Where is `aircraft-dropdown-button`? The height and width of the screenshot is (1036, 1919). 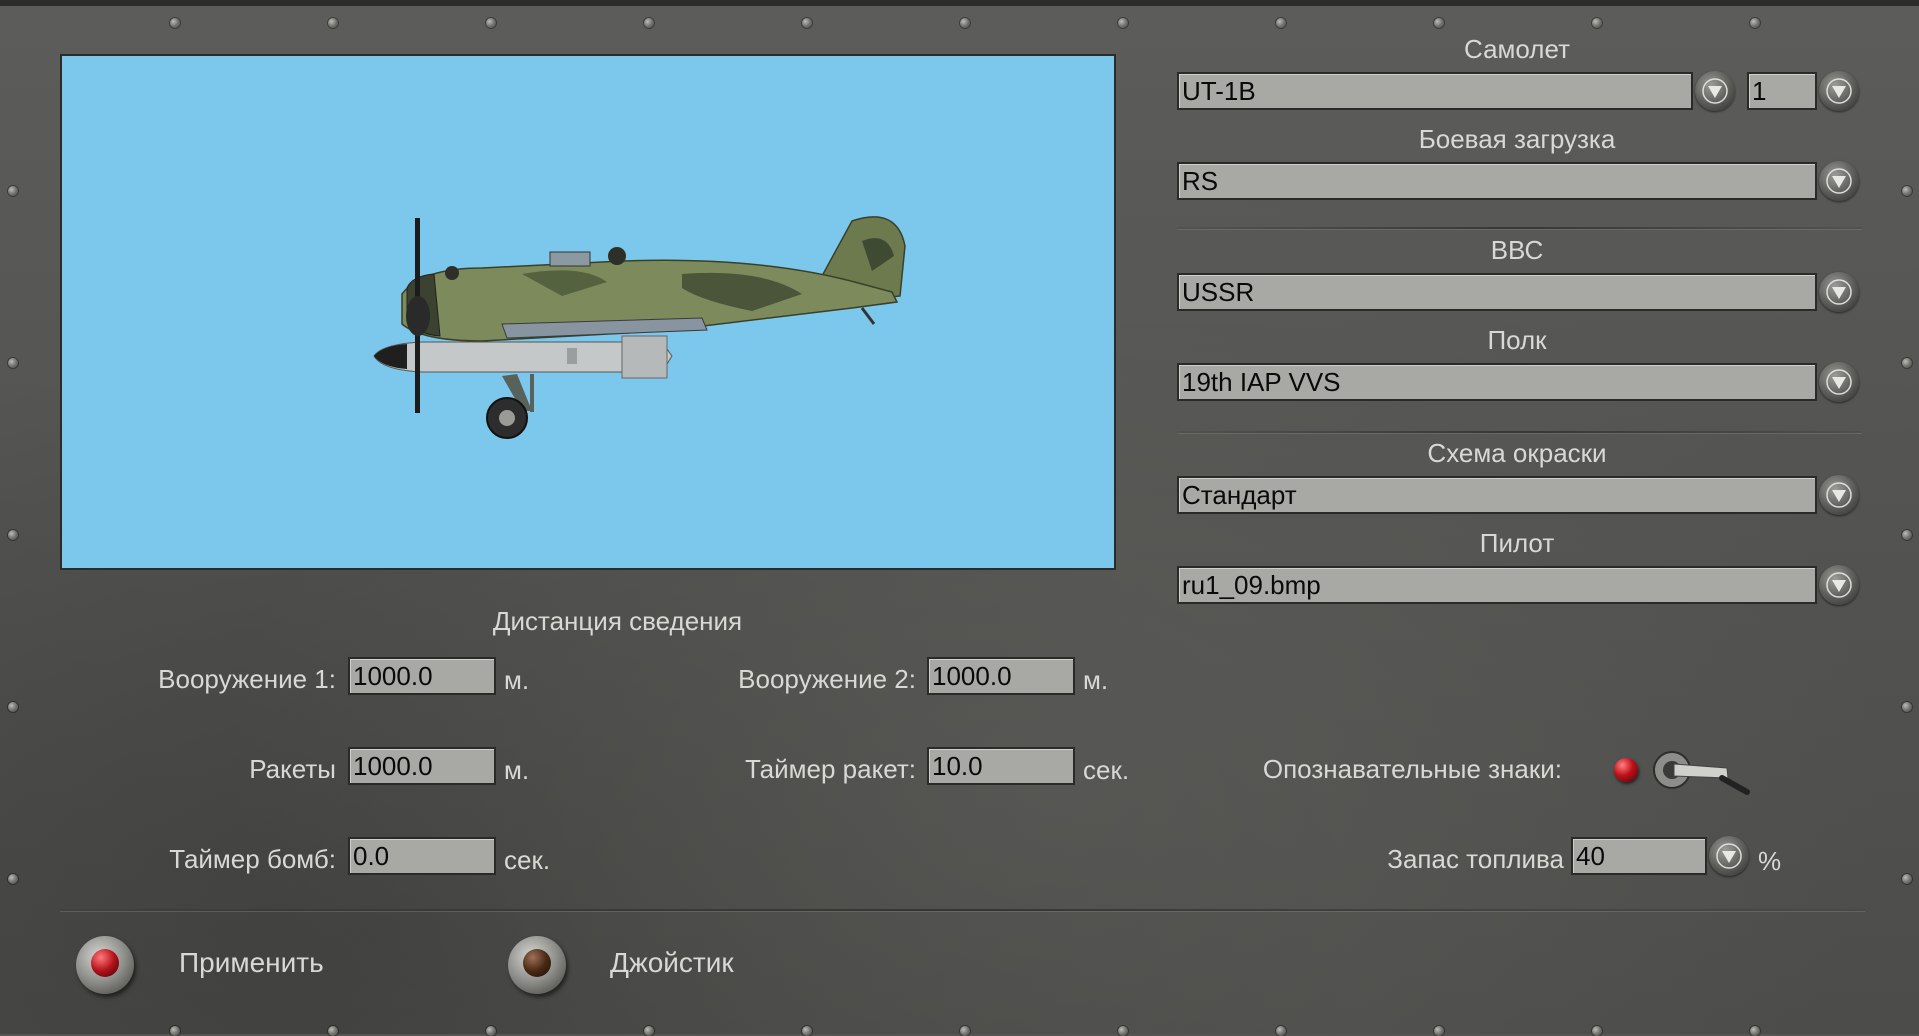
aircraft-dropdown-button is located at coordinates (1715, 91).